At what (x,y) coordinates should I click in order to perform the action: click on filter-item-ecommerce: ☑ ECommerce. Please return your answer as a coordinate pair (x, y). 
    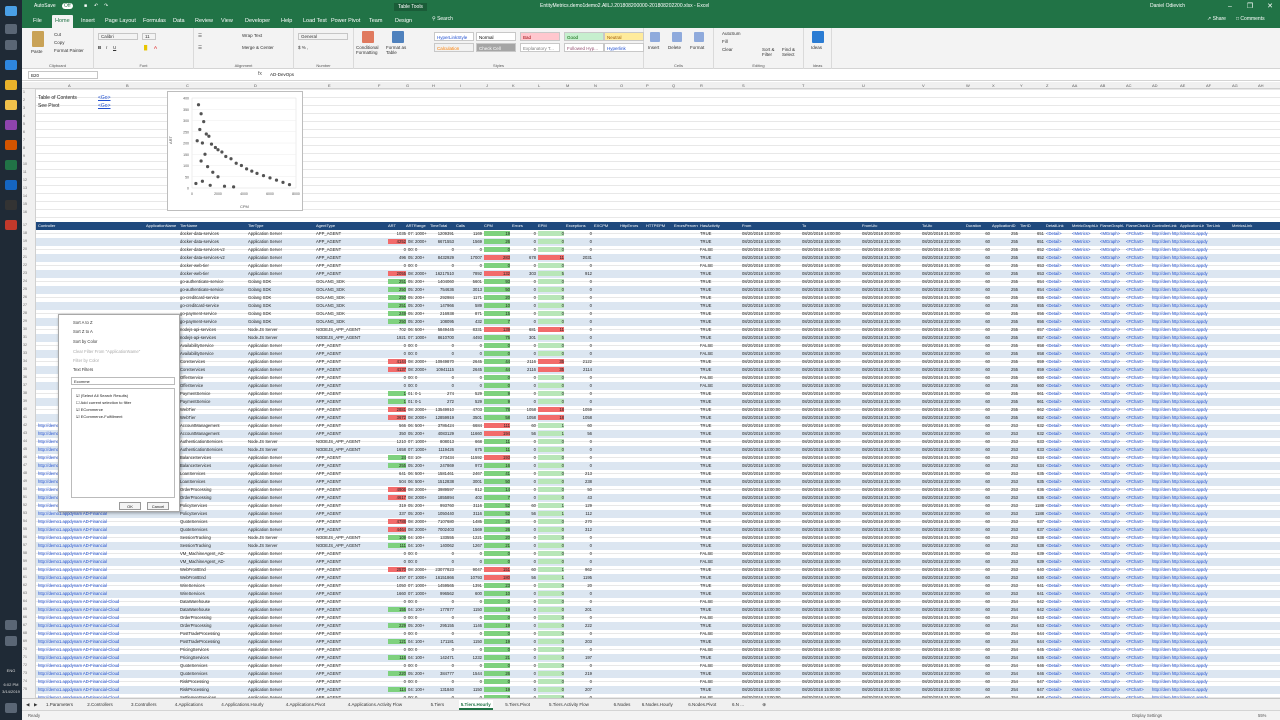
    Looking at the image, I should click on (89, 409).